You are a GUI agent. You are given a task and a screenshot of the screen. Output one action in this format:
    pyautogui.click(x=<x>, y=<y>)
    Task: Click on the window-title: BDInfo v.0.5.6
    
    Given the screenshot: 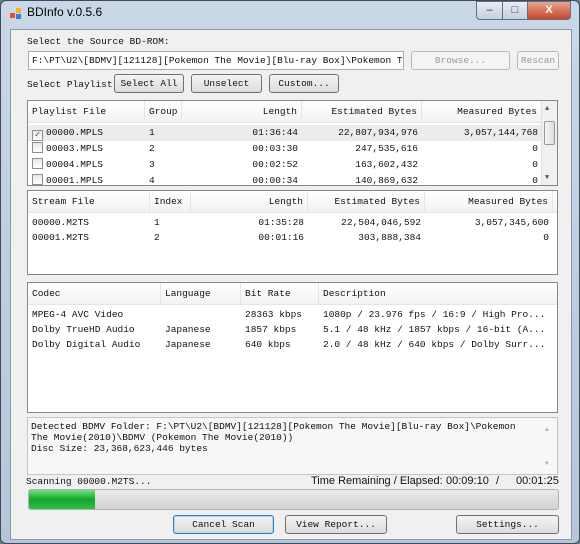 What is the action you would take?
    pyautogui.click(x=65, y=12)
    